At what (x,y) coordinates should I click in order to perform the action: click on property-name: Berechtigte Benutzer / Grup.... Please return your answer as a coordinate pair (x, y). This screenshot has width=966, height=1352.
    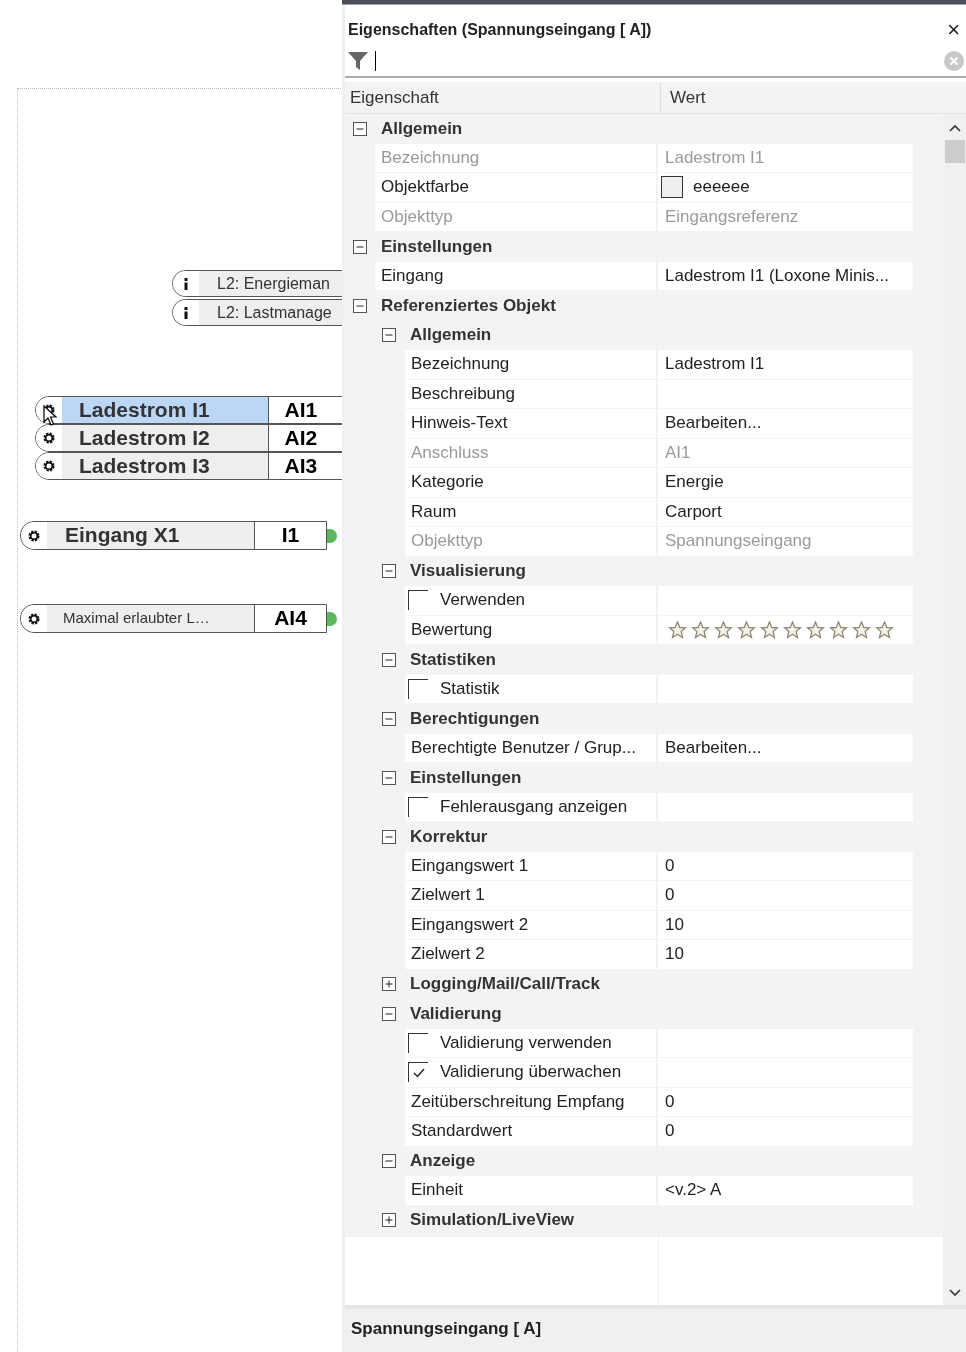
    Looking at the image, I should click on (523, 747).